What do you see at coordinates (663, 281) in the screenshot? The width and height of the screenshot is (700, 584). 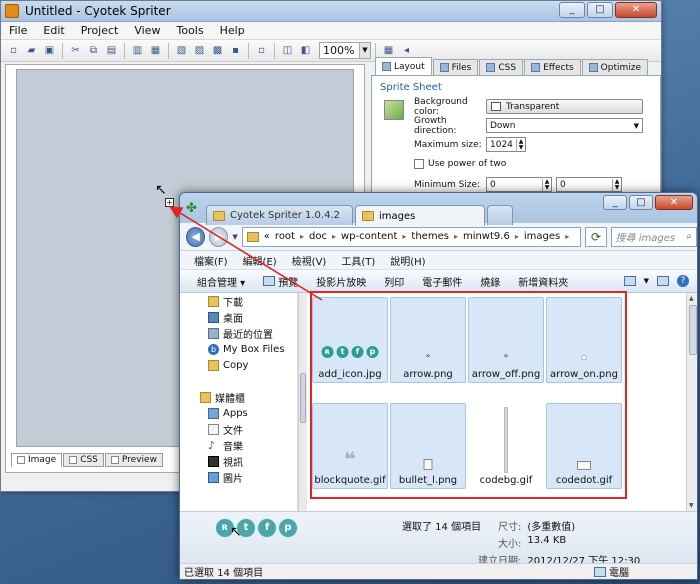 I see `preview-pane-icon` at bounding box center [663, 281].